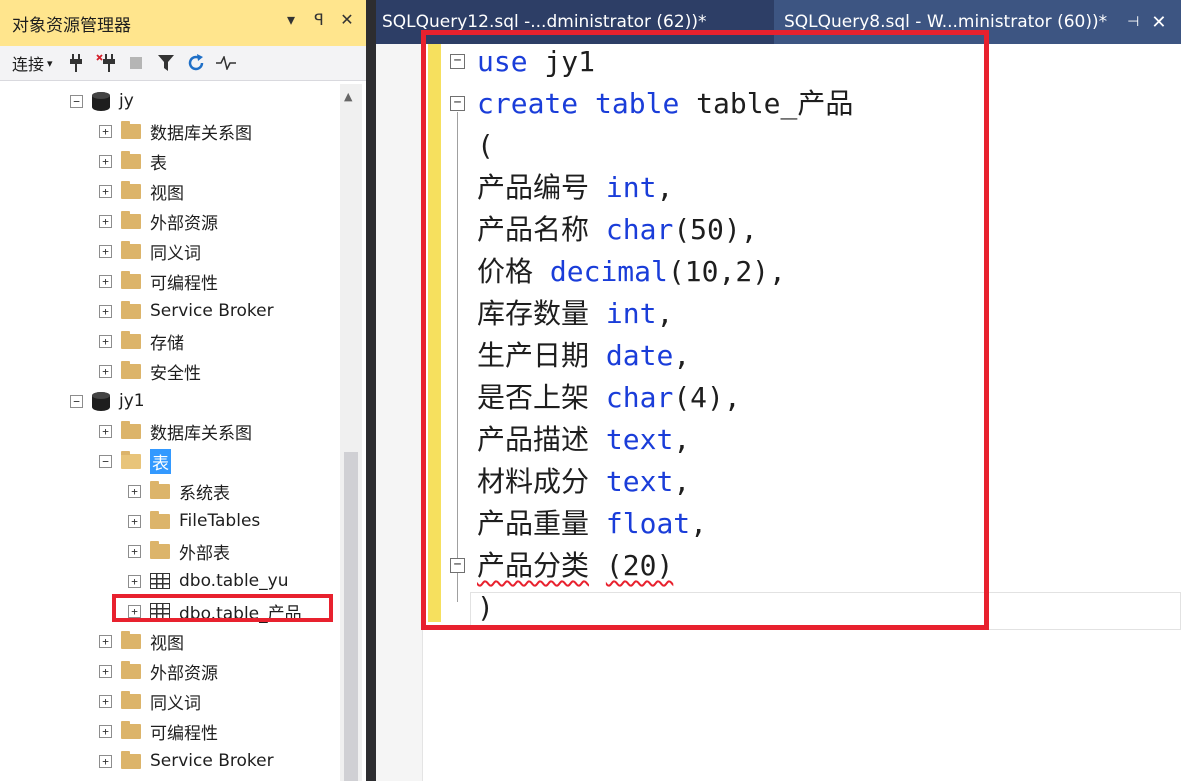 This screenshot has width=1181, height=781. I want to click on pin-icon: ꟼ, so click(319, 19).